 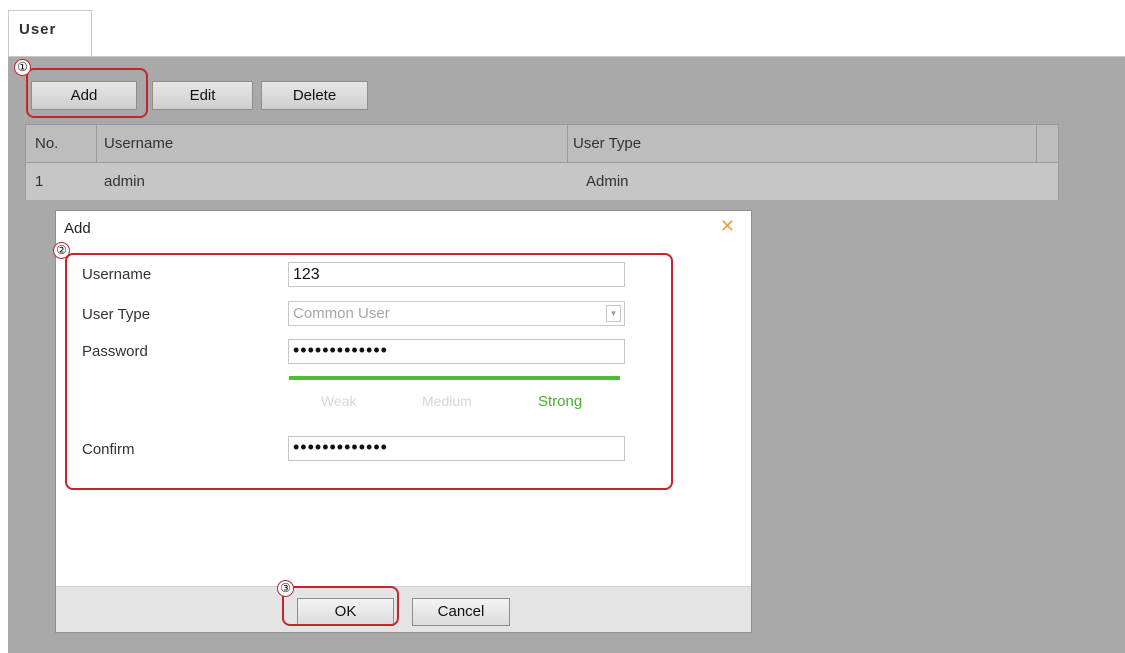 What do you see at coordinates (607, 181) in the screenshot?
I see `cell-user-type: Admin` at bounding box center [607, 181].